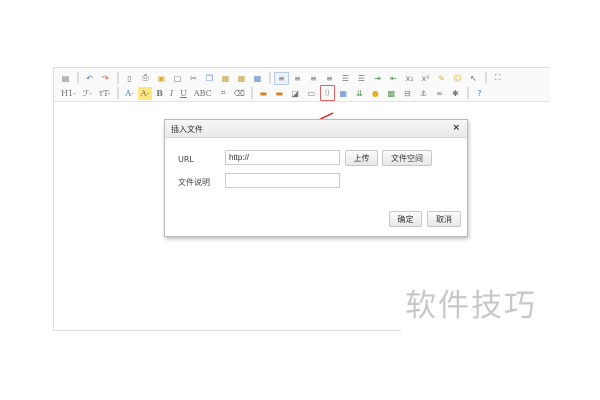  I want to click on dialog-title: 插入文件, so click(187, 129).